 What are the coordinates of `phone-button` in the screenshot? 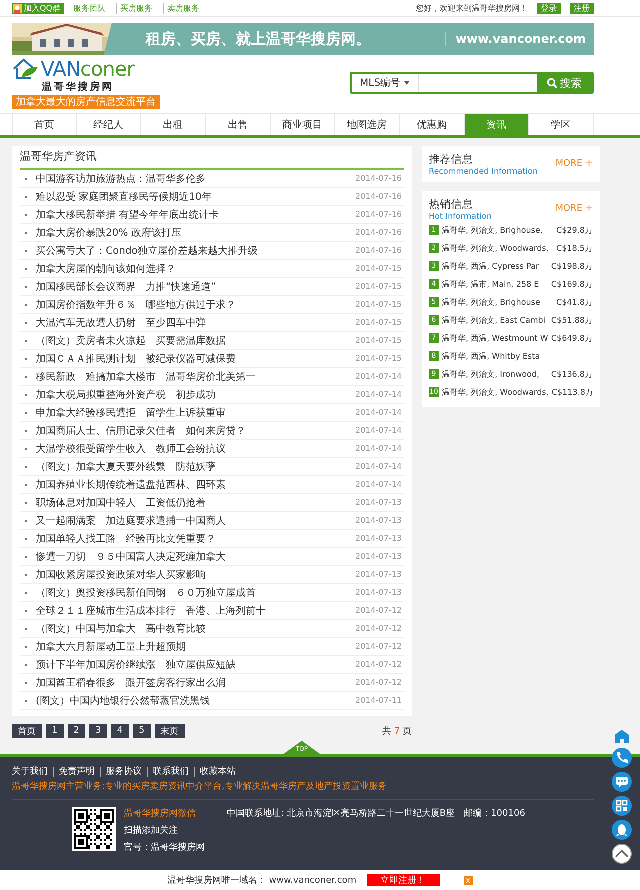 It's located at (622, 758).